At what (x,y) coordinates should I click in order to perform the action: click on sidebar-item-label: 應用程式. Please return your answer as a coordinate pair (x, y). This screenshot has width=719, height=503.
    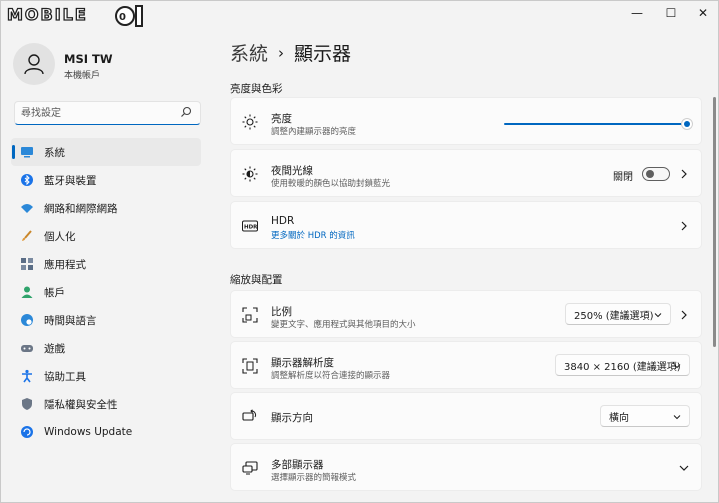
    Looking at the image, I should click on (65, 264).